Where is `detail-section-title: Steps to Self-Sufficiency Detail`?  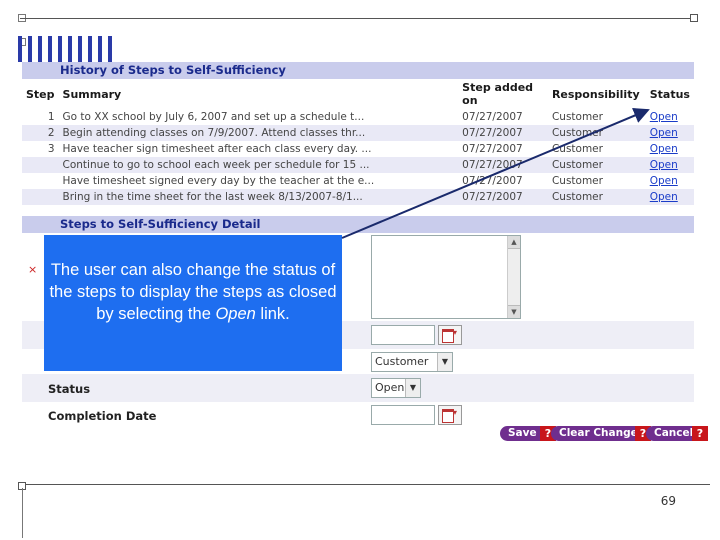
detail-section-title: Steps to Self-Sufficiency Detail is located at coordinates (358, 224).